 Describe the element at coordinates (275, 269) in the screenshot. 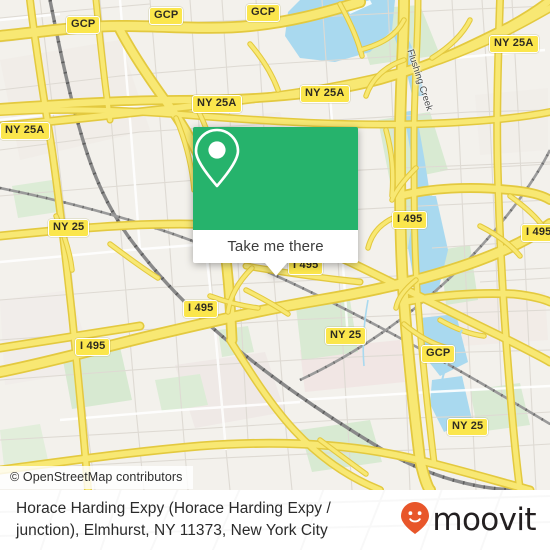

I see `popup-tail` at that location.